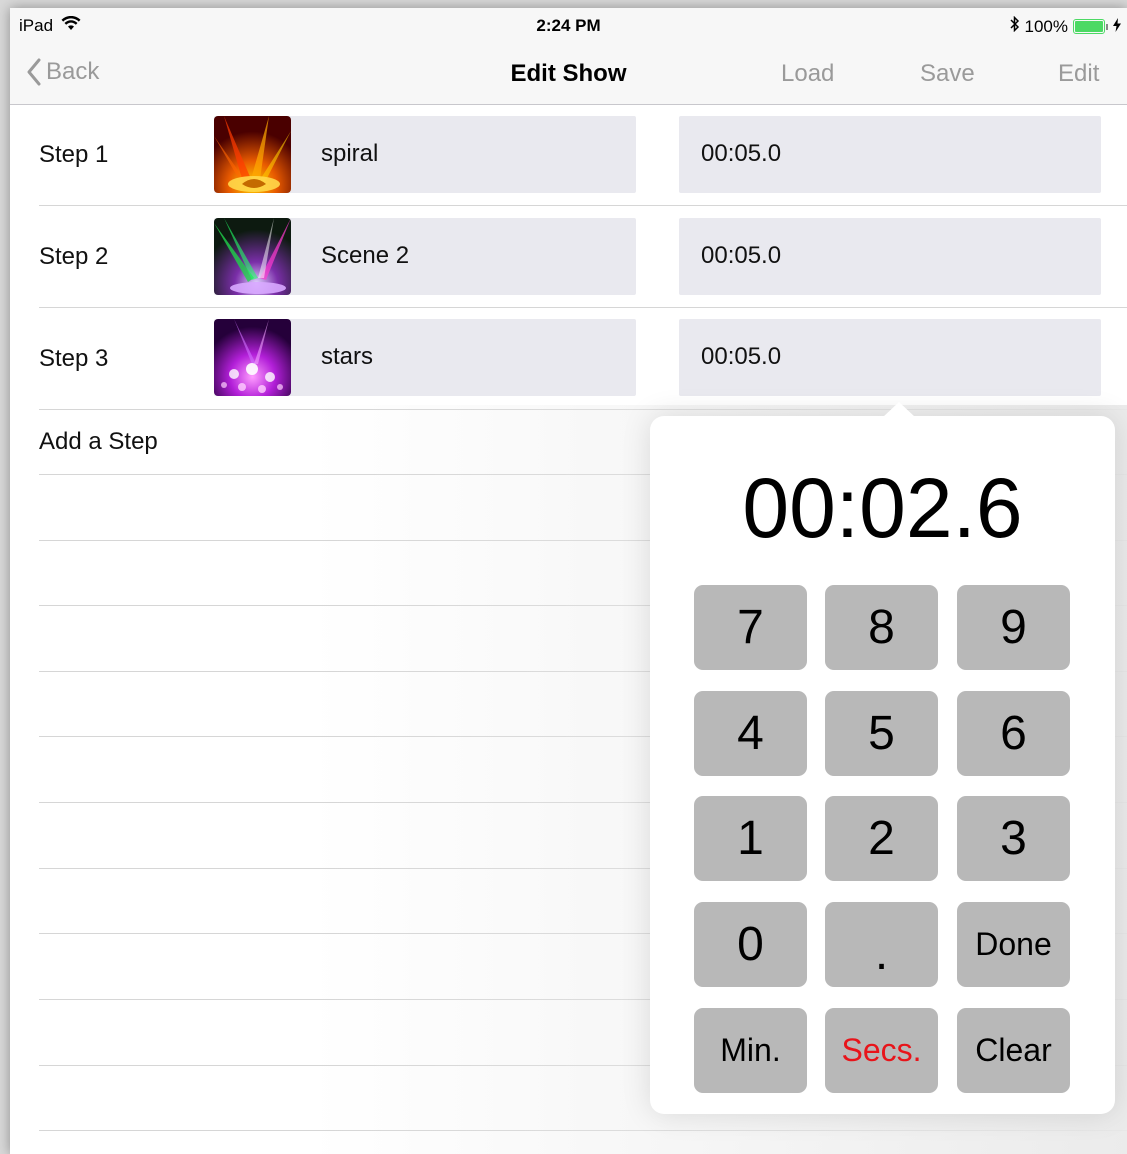  What do you see at coordinates (1013, 838) in the screenshot?
I see `key-3: 3` at bounding box center [1013, 838].